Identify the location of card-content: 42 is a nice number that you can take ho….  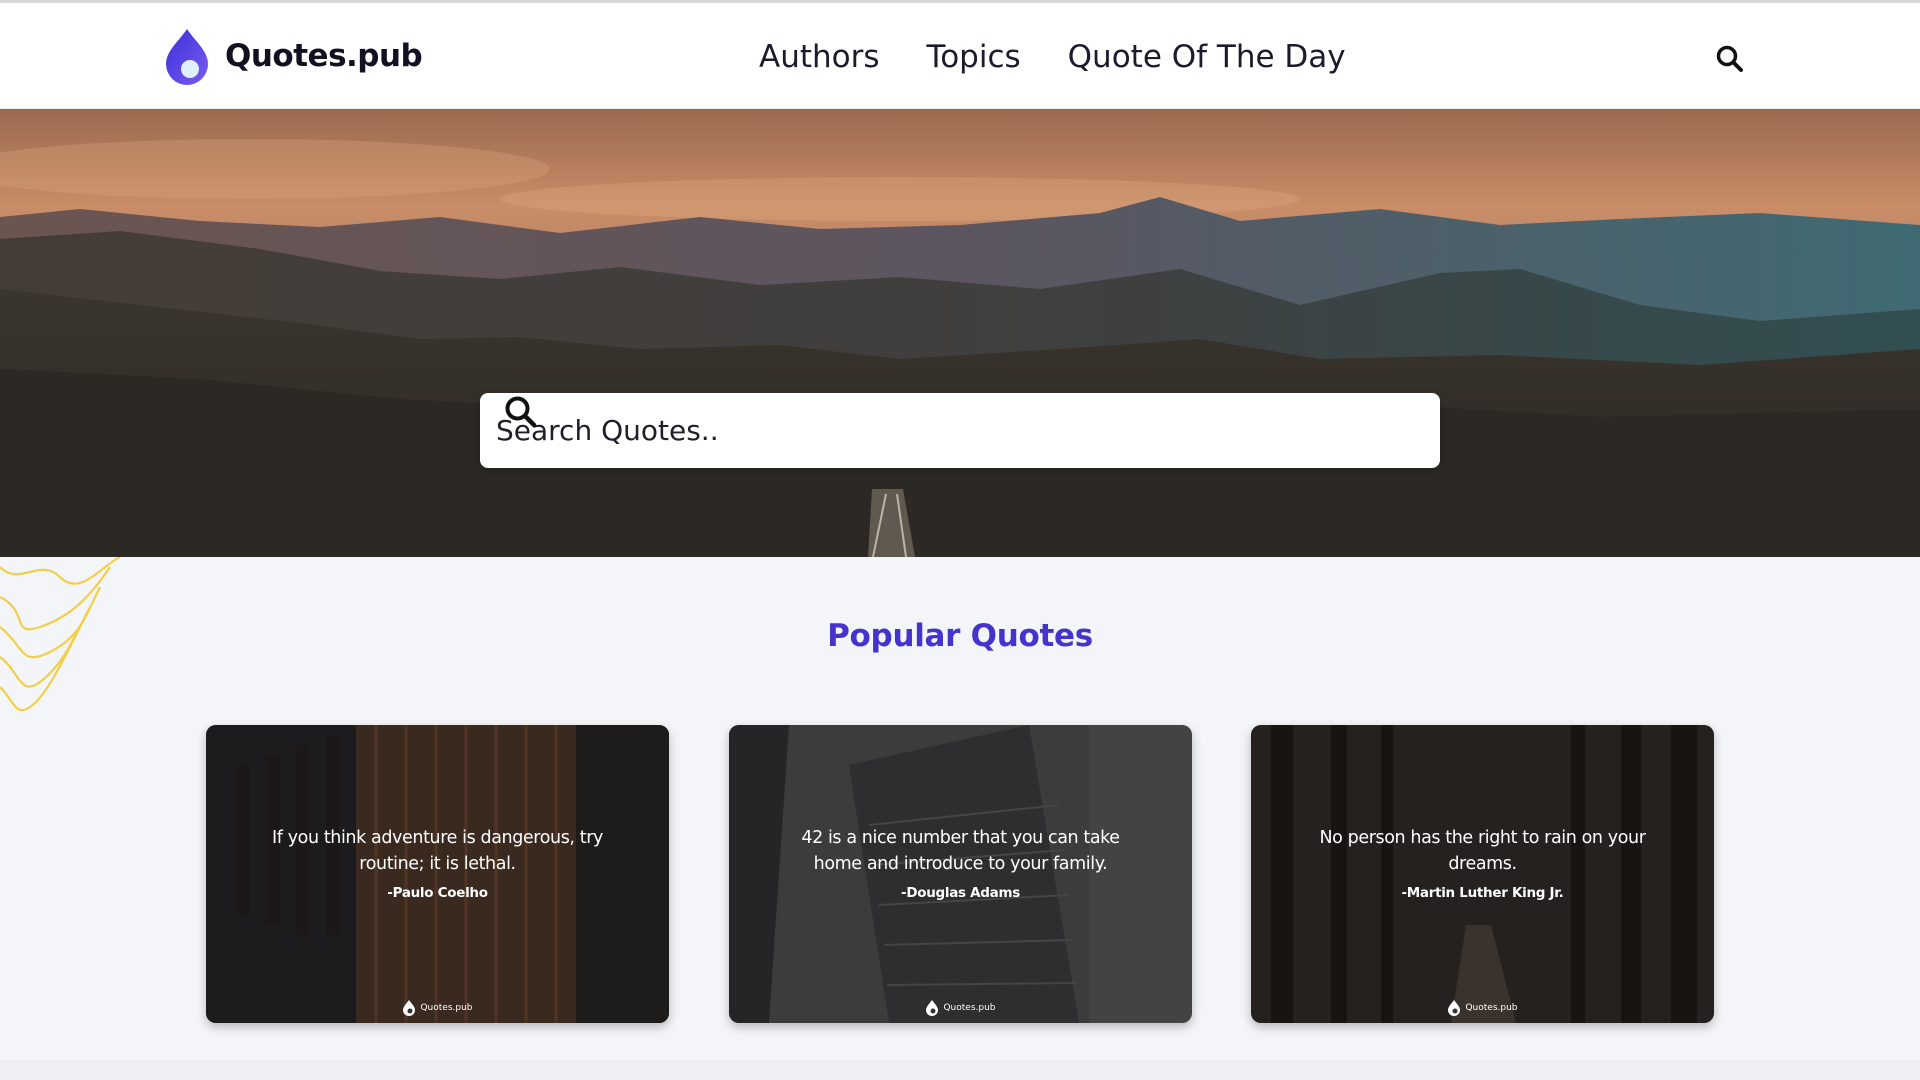
(960, 863).